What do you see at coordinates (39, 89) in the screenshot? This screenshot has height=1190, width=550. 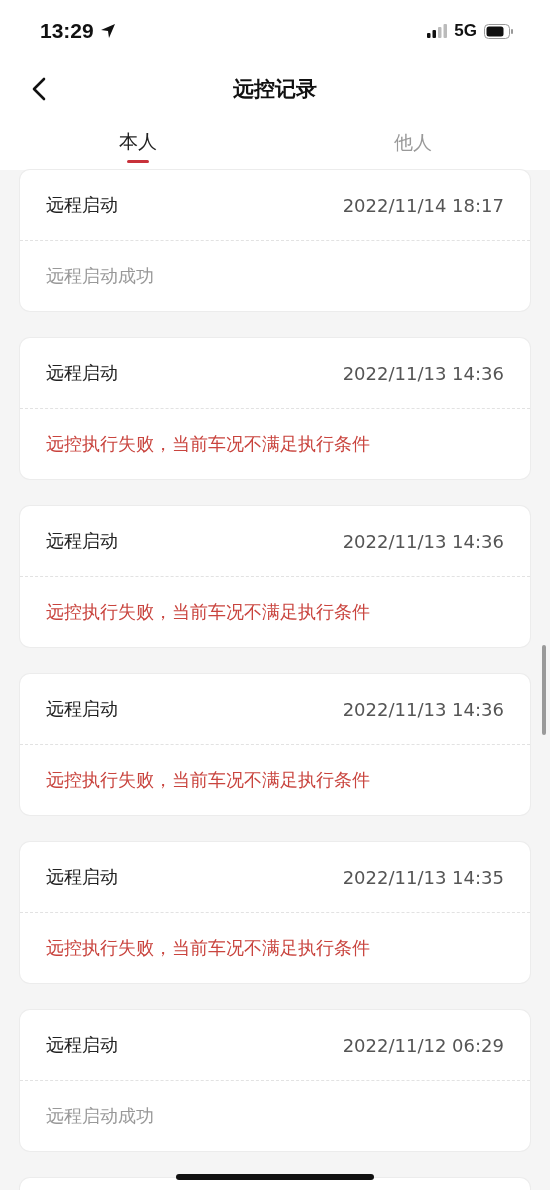 I see `back-icon` at bounding box center [39, 89].